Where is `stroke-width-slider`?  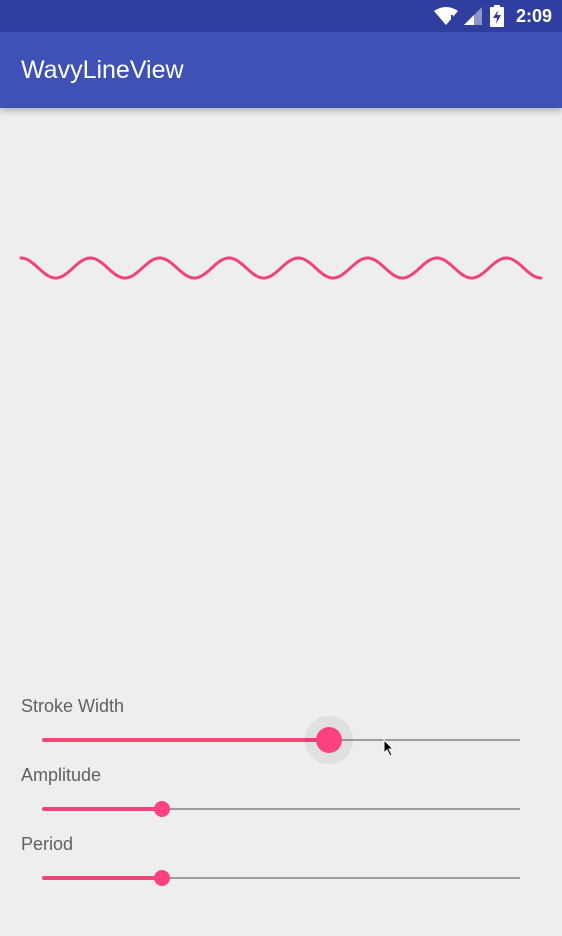
stroke-width-slider is located at coordinates (281, 740).